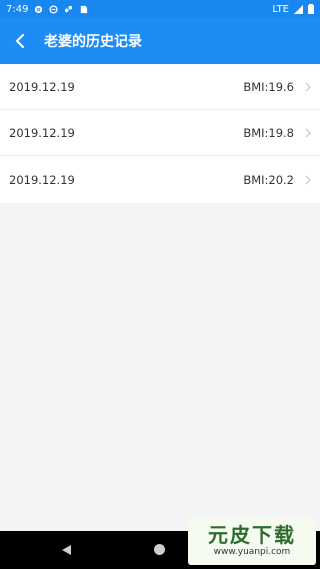 This screenshot has width=320, height=569. I want to click on watermark-logo-text: 元皮下载, so click(252, 535).